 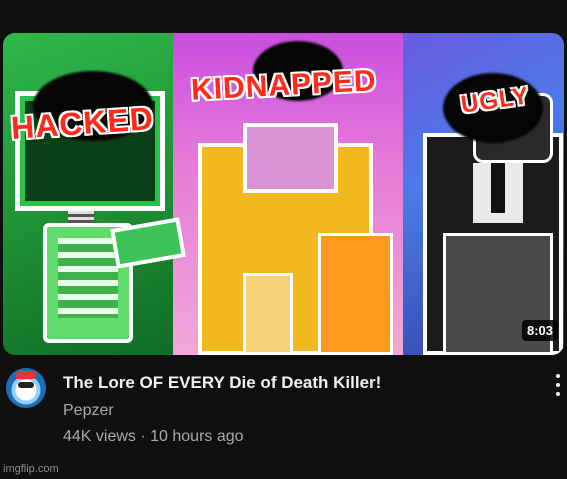 I want to click on channel-avatar, so click(x=26, y=388).